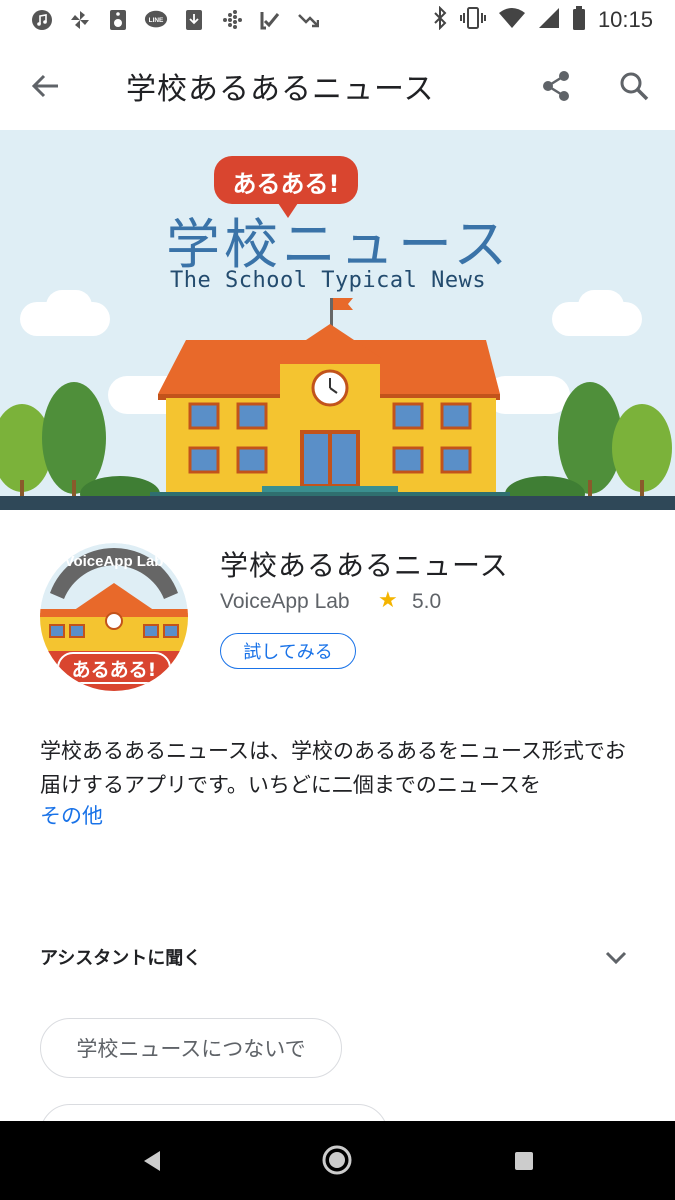  I want to click on nav-back-button, so click(152, 1161).